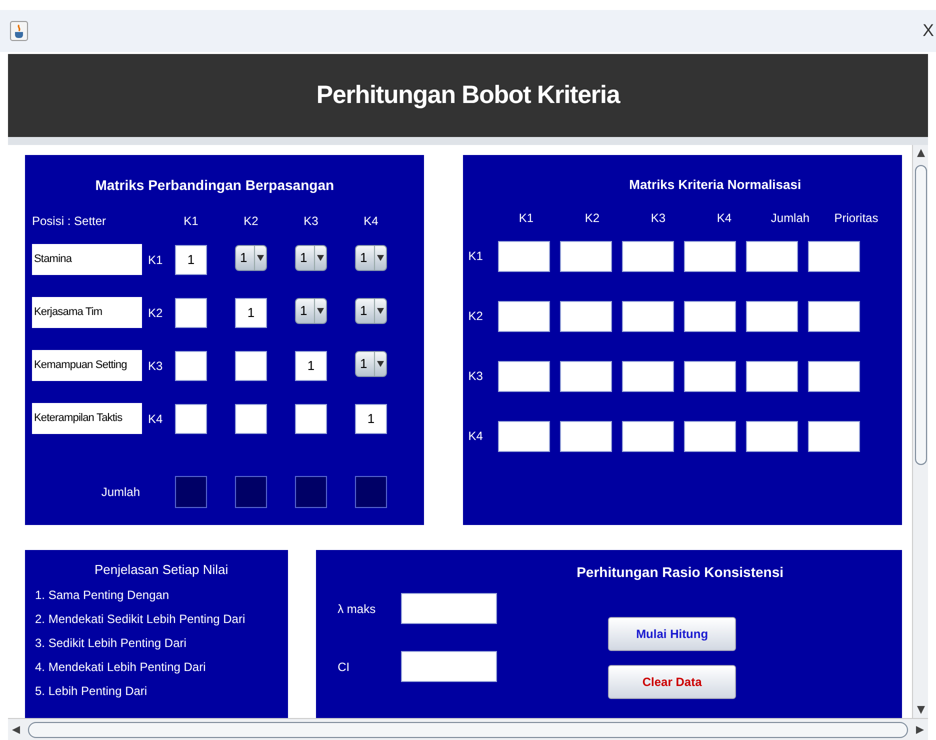 This screenshot has width=936, height=740. I want to click on action-button: Mulai Hitung, so click(672, 634).